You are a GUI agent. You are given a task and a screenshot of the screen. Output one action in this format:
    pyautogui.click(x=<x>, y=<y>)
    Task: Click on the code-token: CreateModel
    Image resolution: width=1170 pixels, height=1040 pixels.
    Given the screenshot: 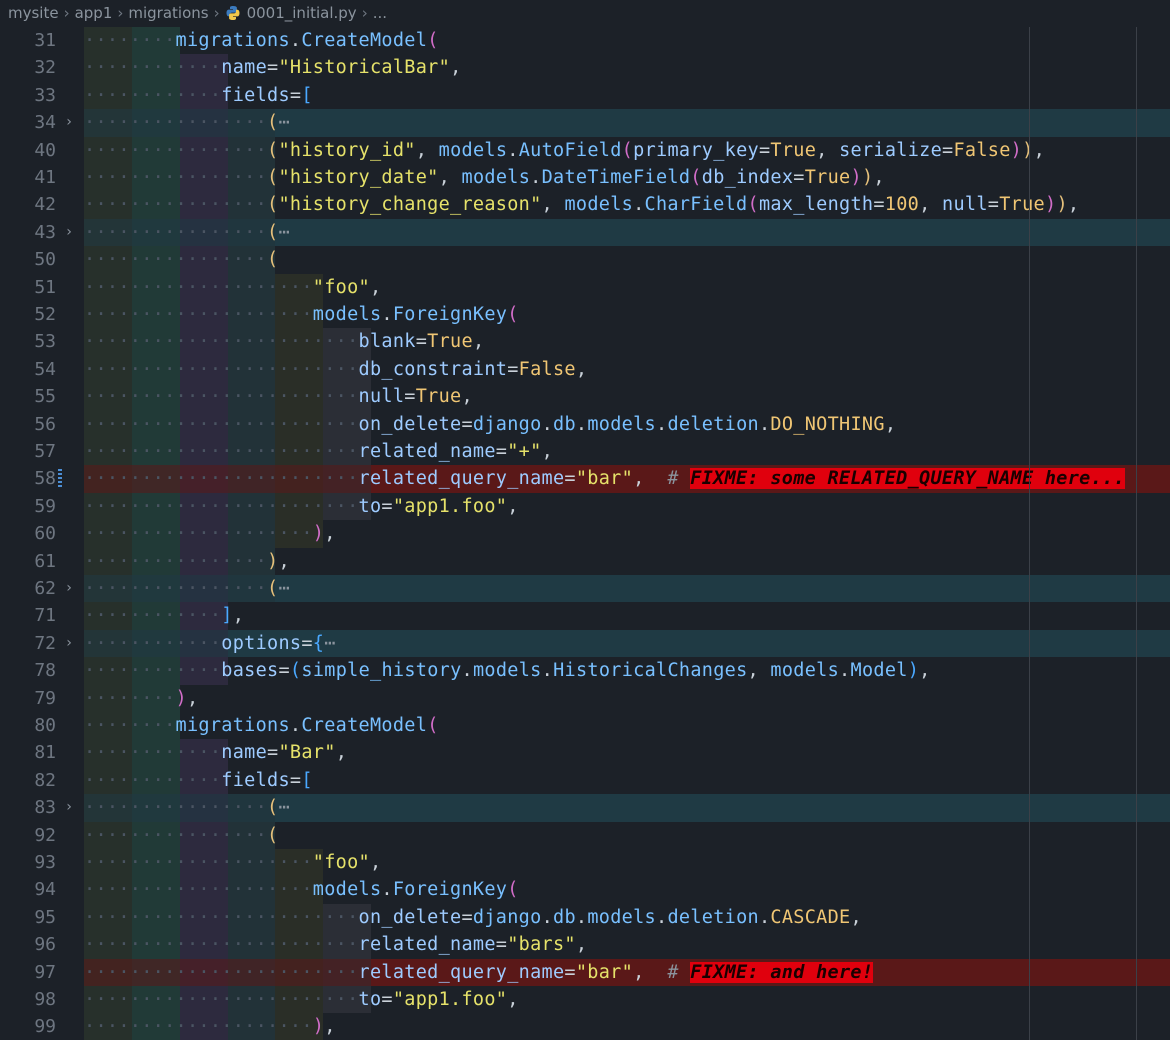 What is the action you would take?
    pyautogui.click(x=364, y=725)
    